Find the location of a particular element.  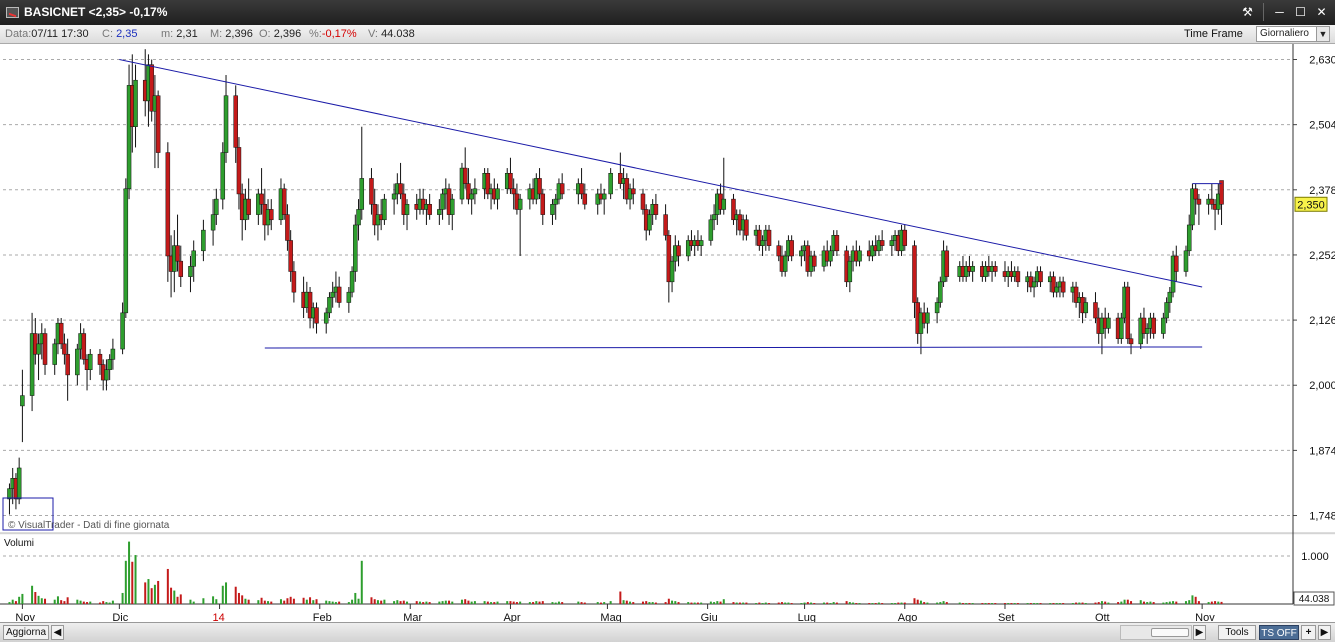

add-button: + is located at coordinates (1308, 632).